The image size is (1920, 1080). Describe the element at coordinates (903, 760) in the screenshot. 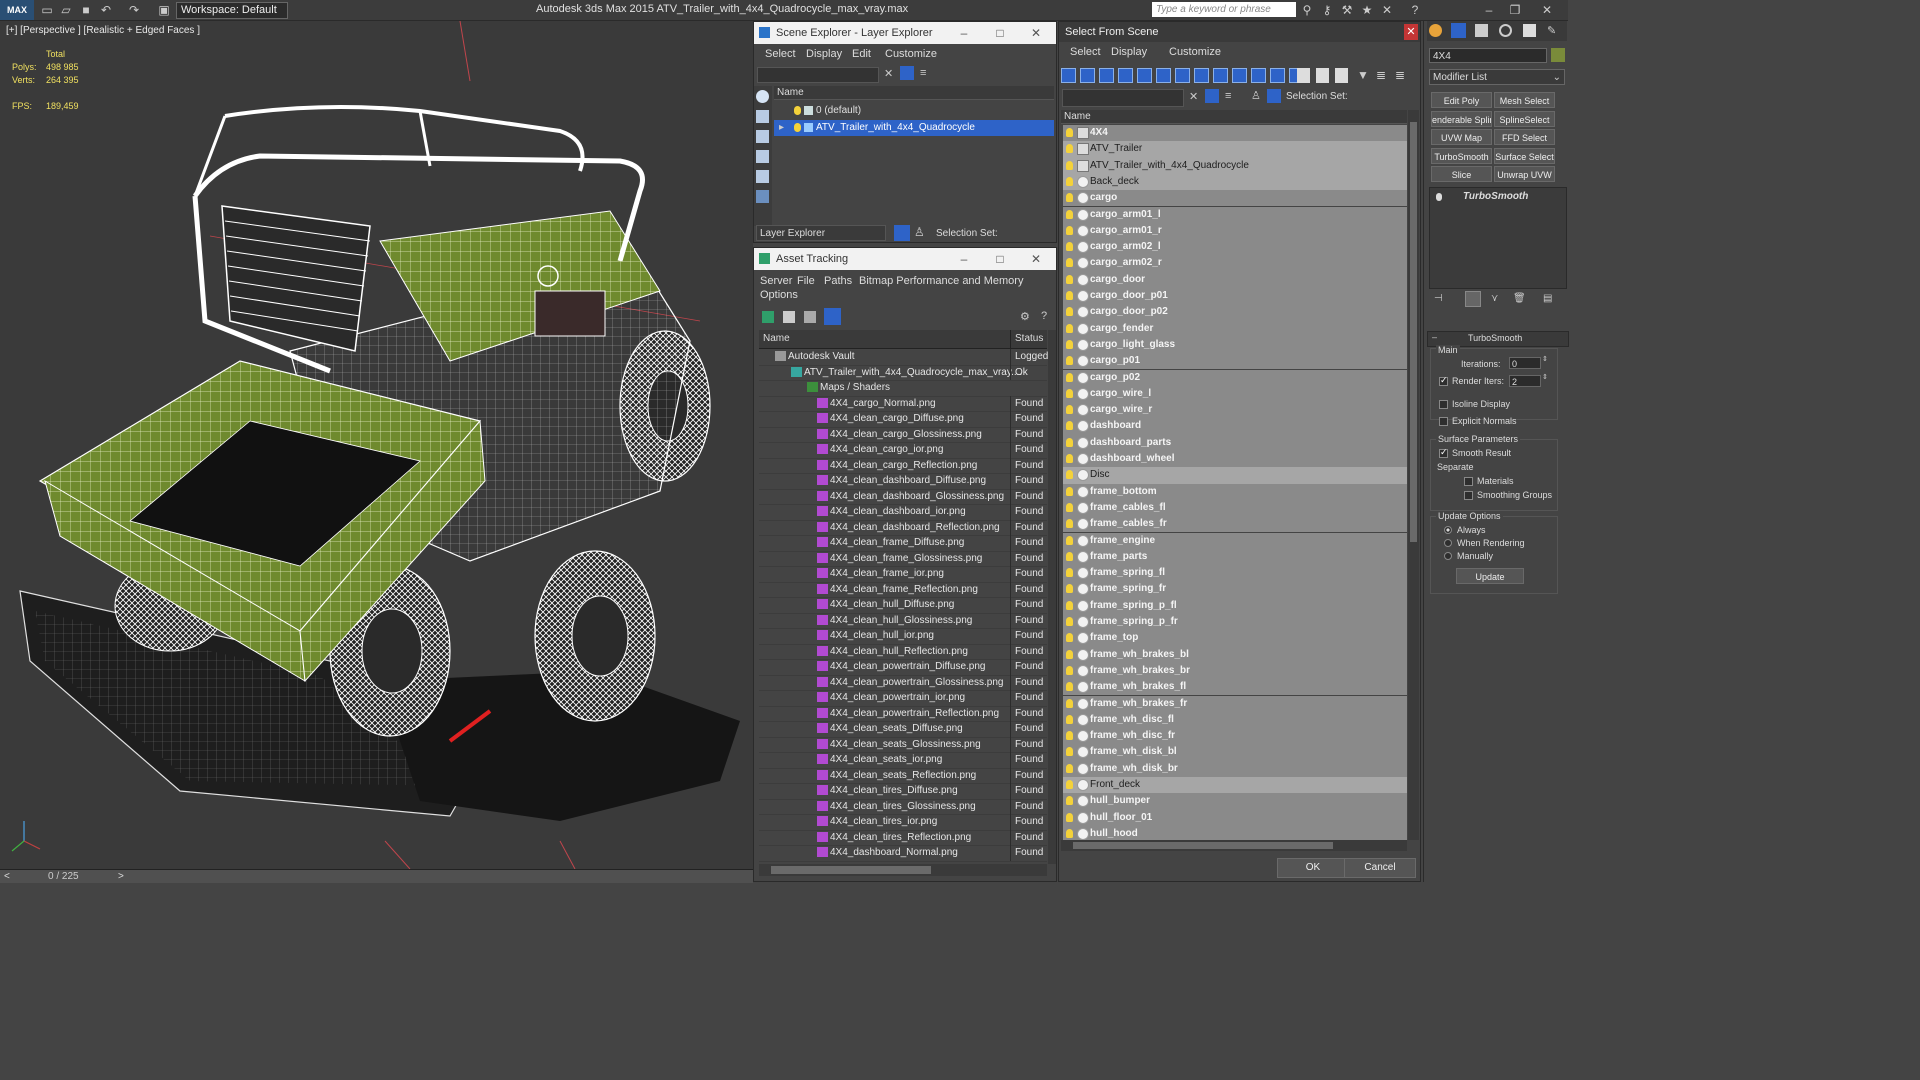

I see `asset-row: 4X4_clean_seats_ior.png Found` at that location.